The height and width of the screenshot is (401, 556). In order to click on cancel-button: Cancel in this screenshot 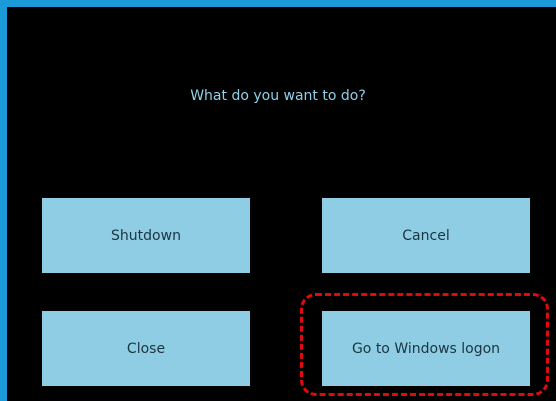, I will do `click(426, 235)`.